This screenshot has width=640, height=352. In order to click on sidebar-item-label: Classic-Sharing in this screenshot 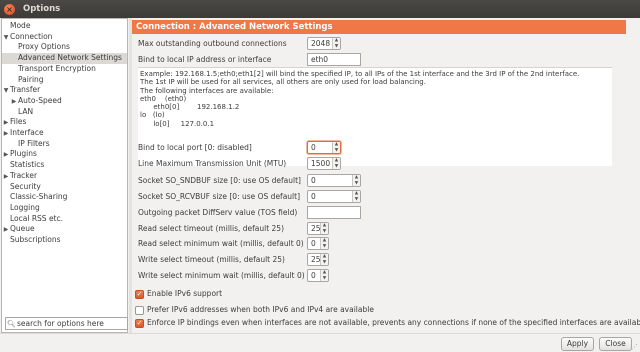, I will do `click(39, 197)`.